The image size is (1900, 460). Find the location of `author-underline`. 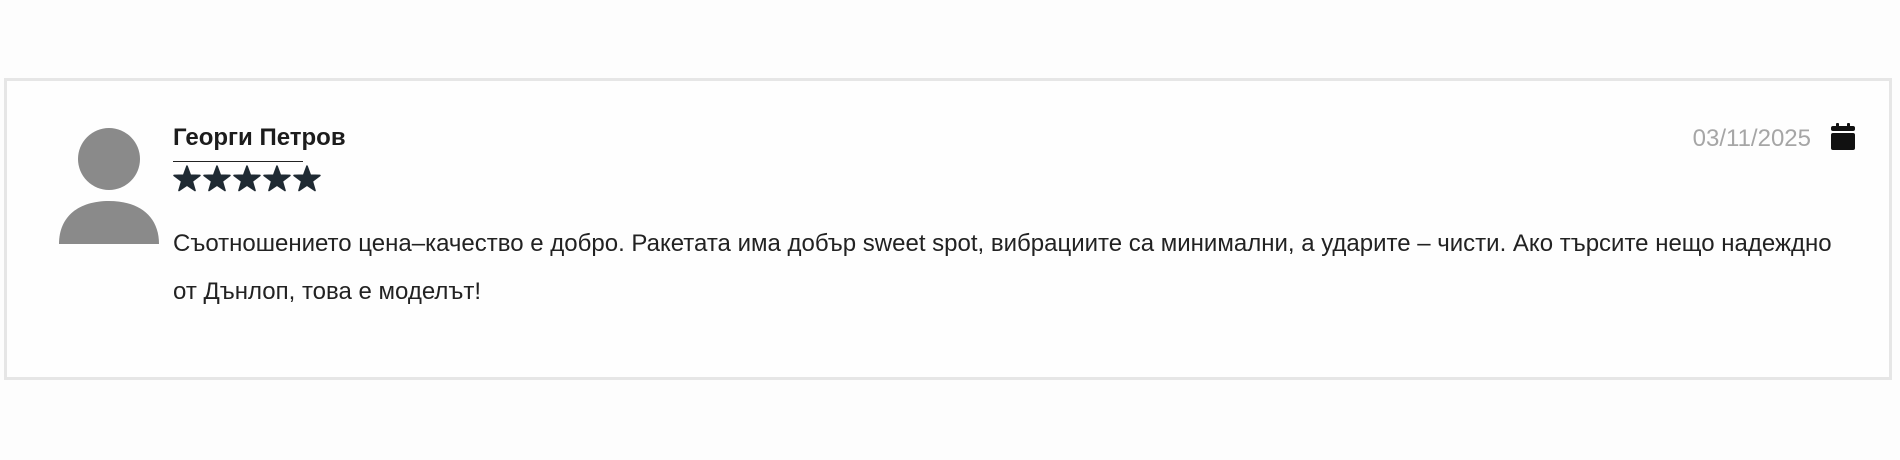

author-underline is located at coordinates (238, 161).